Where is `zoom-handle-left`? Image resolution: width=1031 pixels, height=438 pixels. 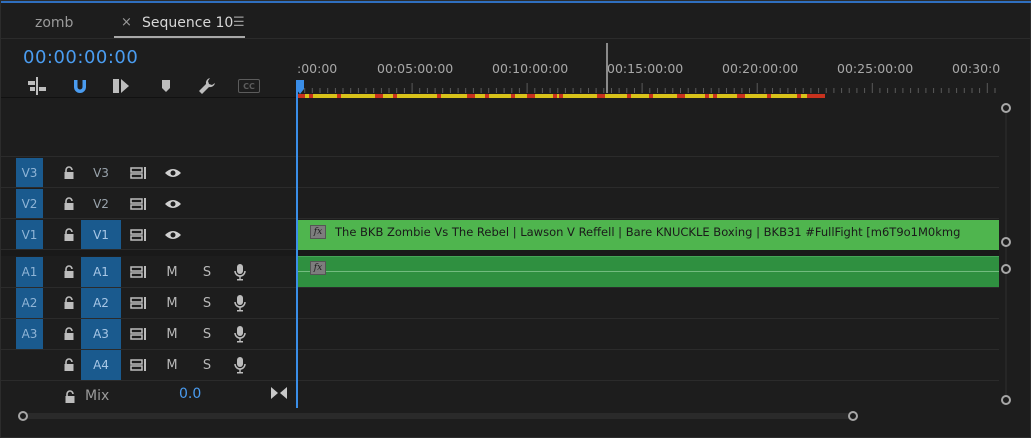
zoom-handle-left is located at coordinates (23, 416).